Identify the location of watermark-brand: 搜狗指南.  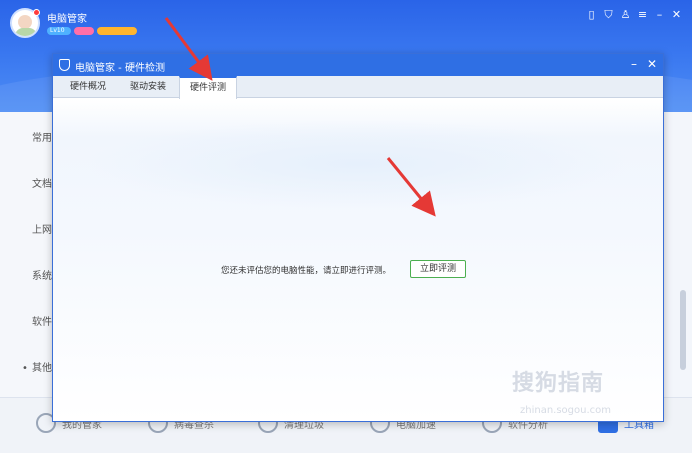
(558, 383).